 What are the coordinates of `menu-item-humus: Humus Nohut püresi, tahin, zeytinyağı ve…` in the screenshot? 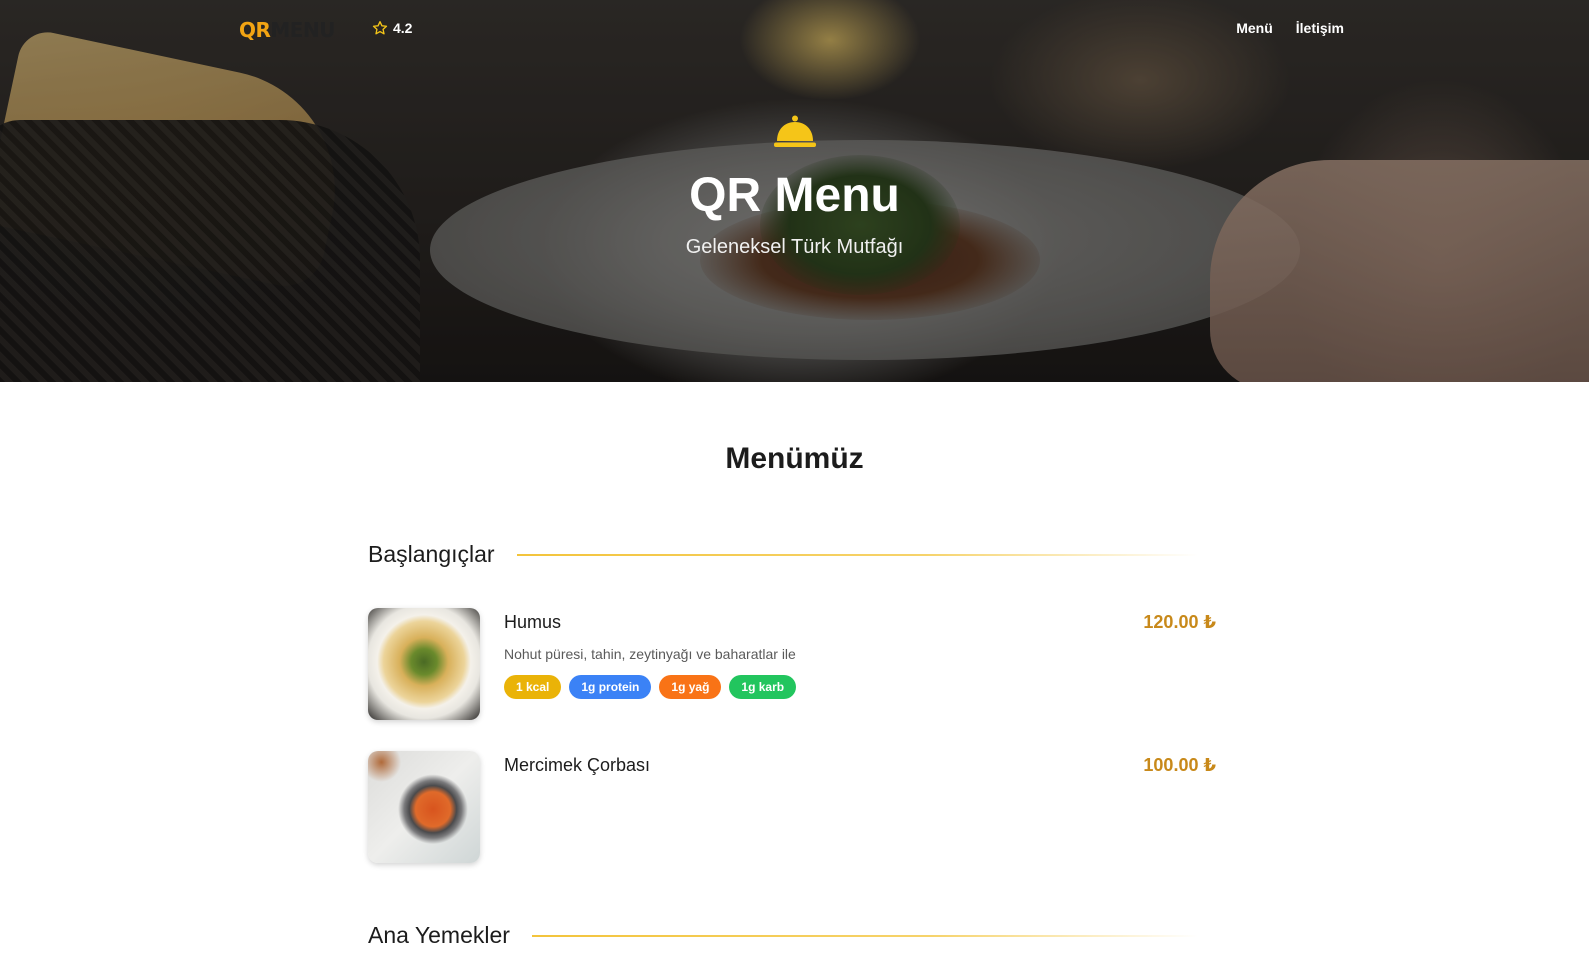 It's located at (800, 664).